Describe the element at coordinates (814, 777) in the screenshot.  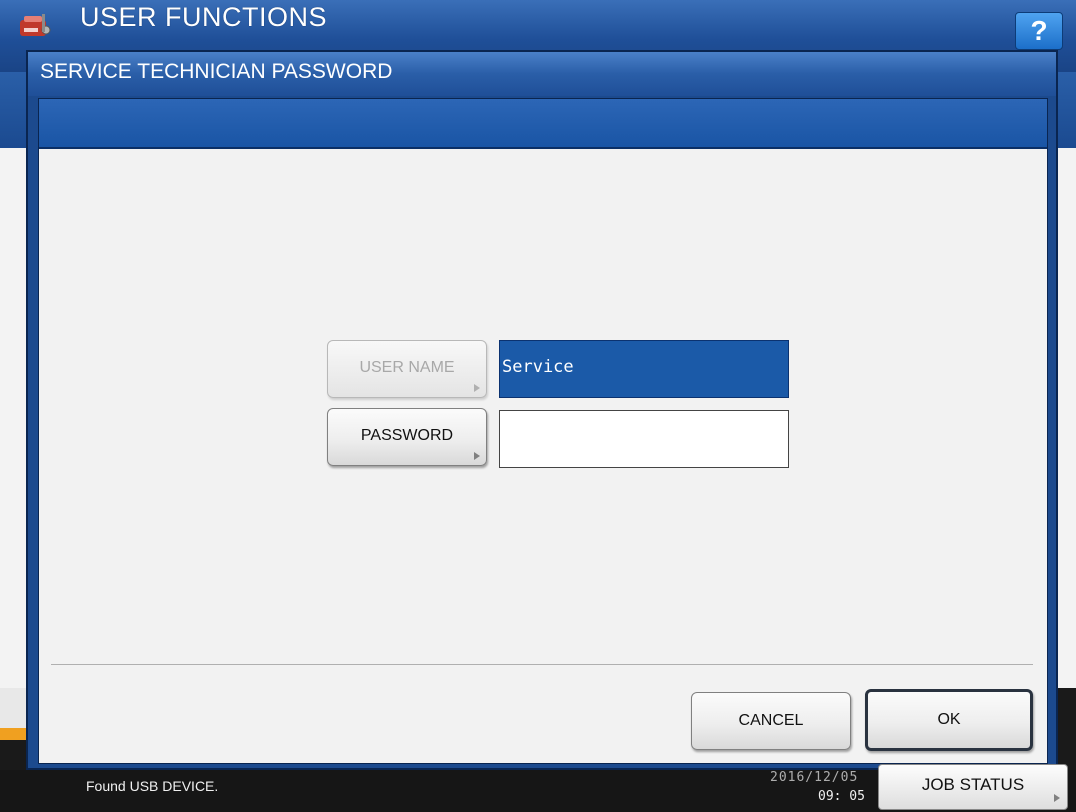
I see `status-date: 2016/12/05` at that location.